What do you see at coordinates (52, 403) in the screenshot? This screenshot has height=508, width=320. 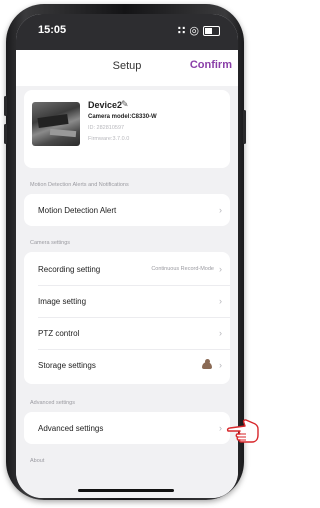 I see `section-label-advanced: Advanced settings` at bounding box center [52, 403].